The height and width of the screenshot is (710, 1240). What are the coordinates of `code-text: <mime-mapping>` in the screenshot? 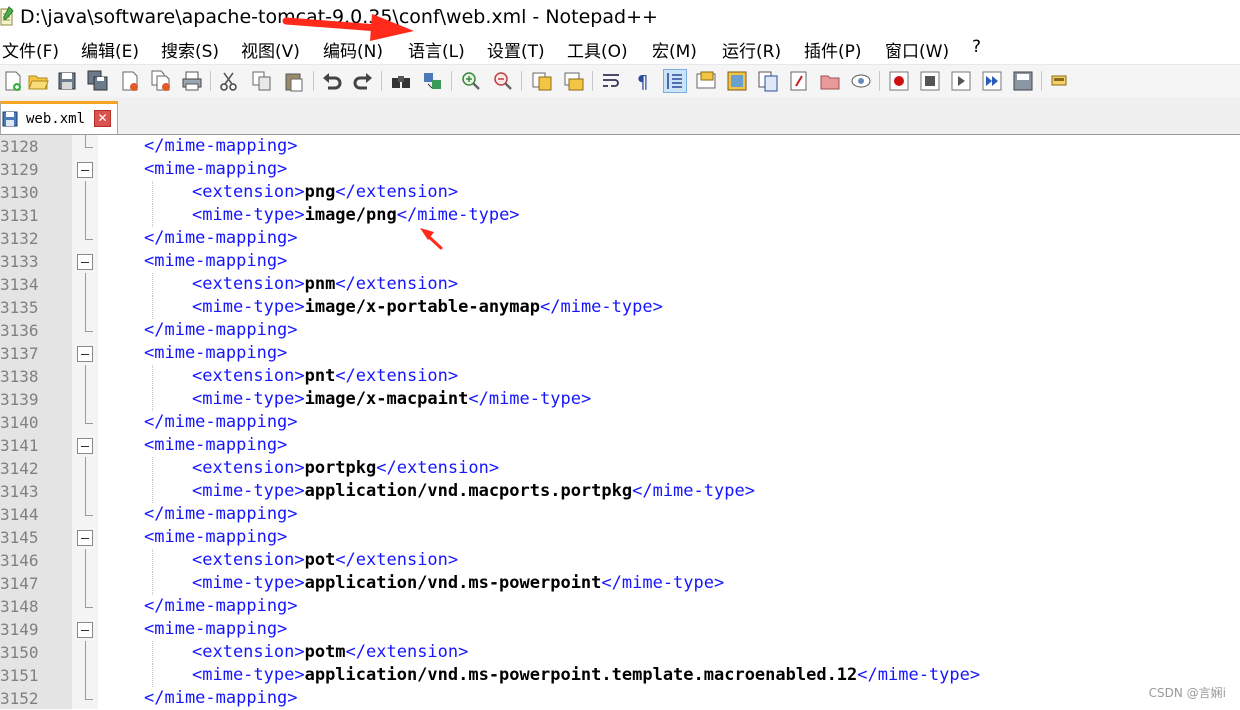 It's located at (215, 537).